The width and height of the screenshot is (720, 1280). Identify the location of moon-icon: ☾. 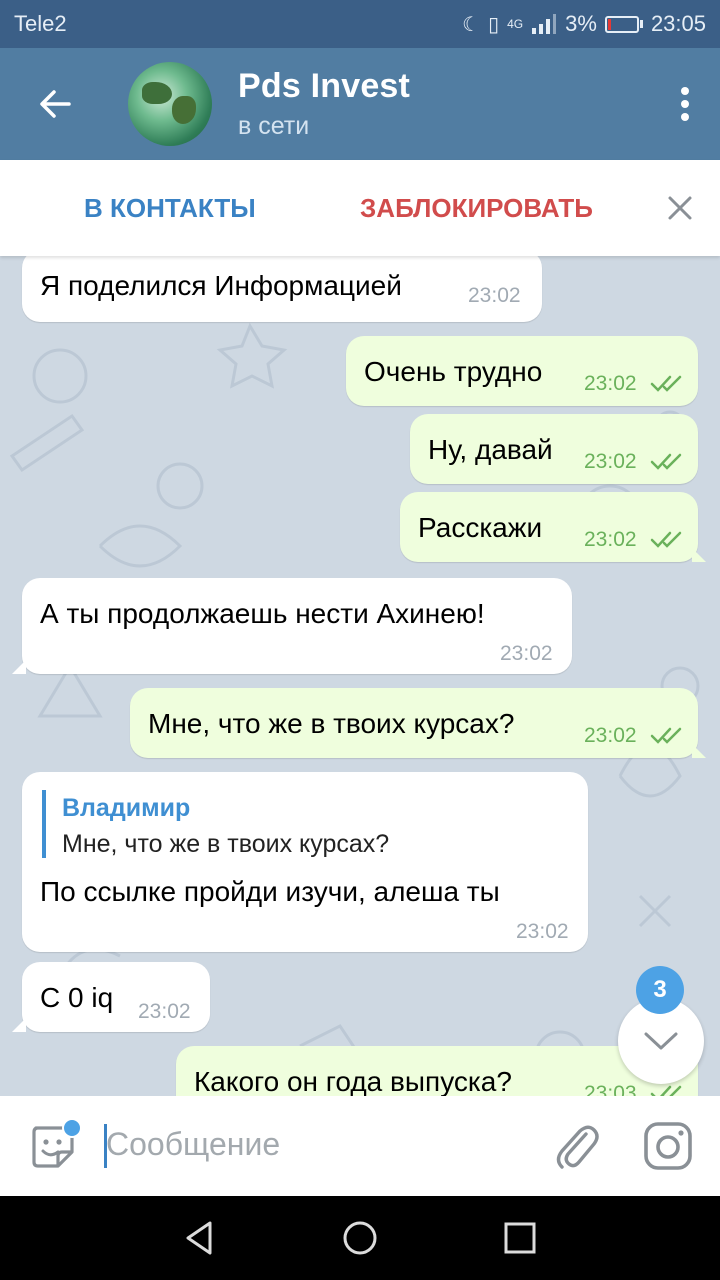
(471, 24).